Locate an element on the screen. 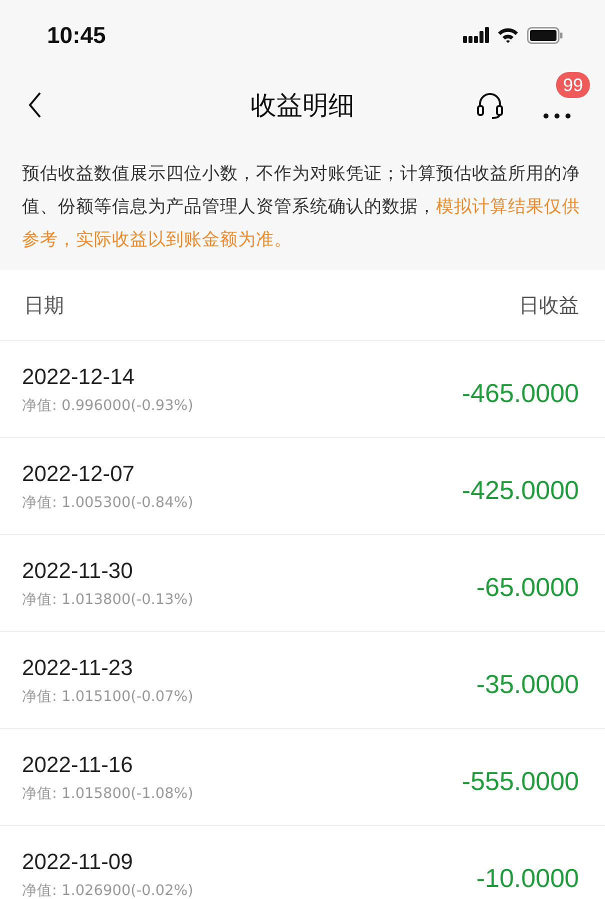  income-value: -425.0000 is located at coordinates (520, 490).